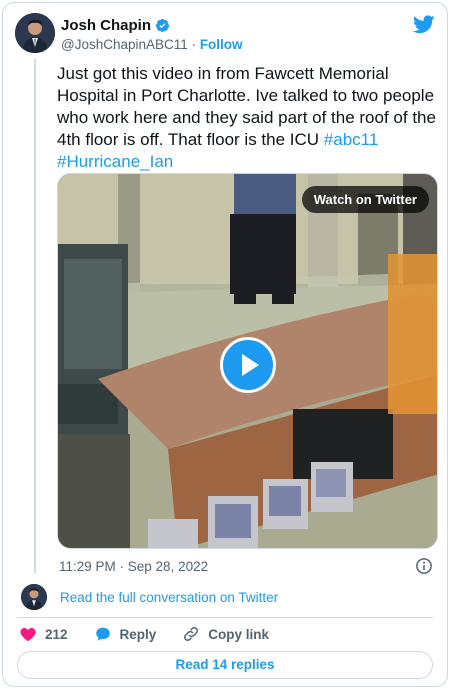 The width and height of the screenshot is (450, 689). I want to click on read-replies-button: Read 14 replies, so click(225, 665).